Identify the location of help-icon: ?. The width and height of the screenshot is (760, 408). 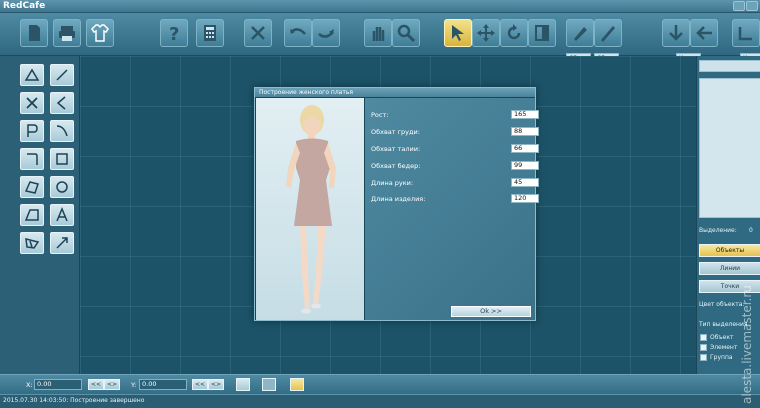
(174, 33).